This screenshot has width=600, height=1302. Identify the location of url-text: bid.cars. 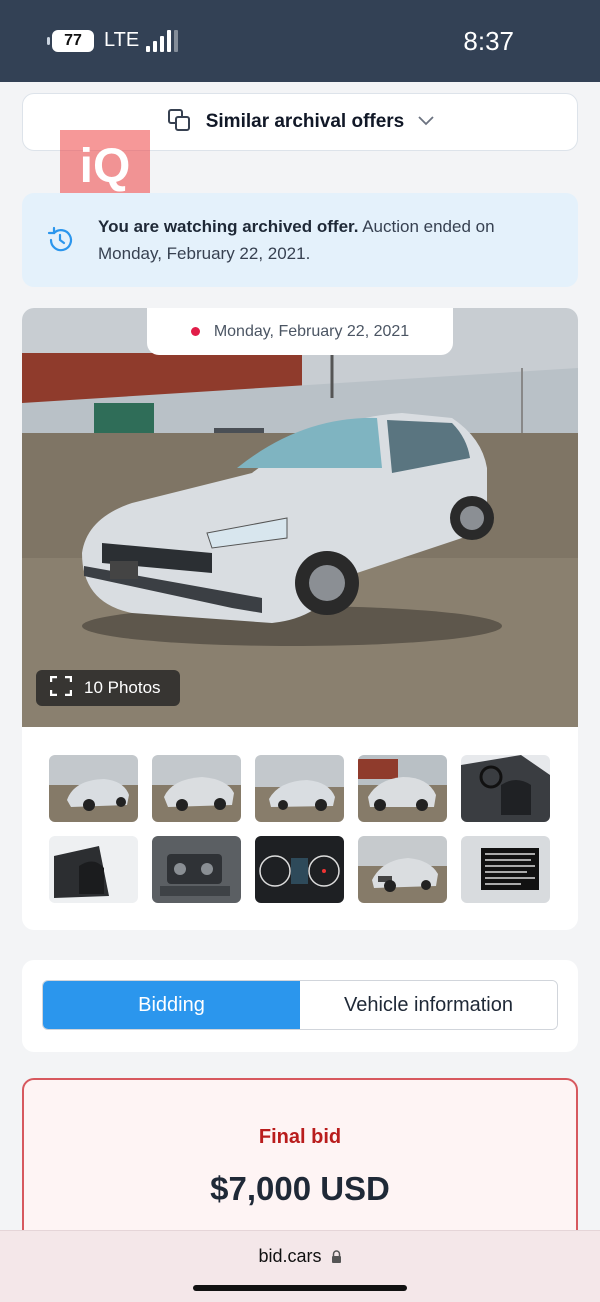
(290, 1256).